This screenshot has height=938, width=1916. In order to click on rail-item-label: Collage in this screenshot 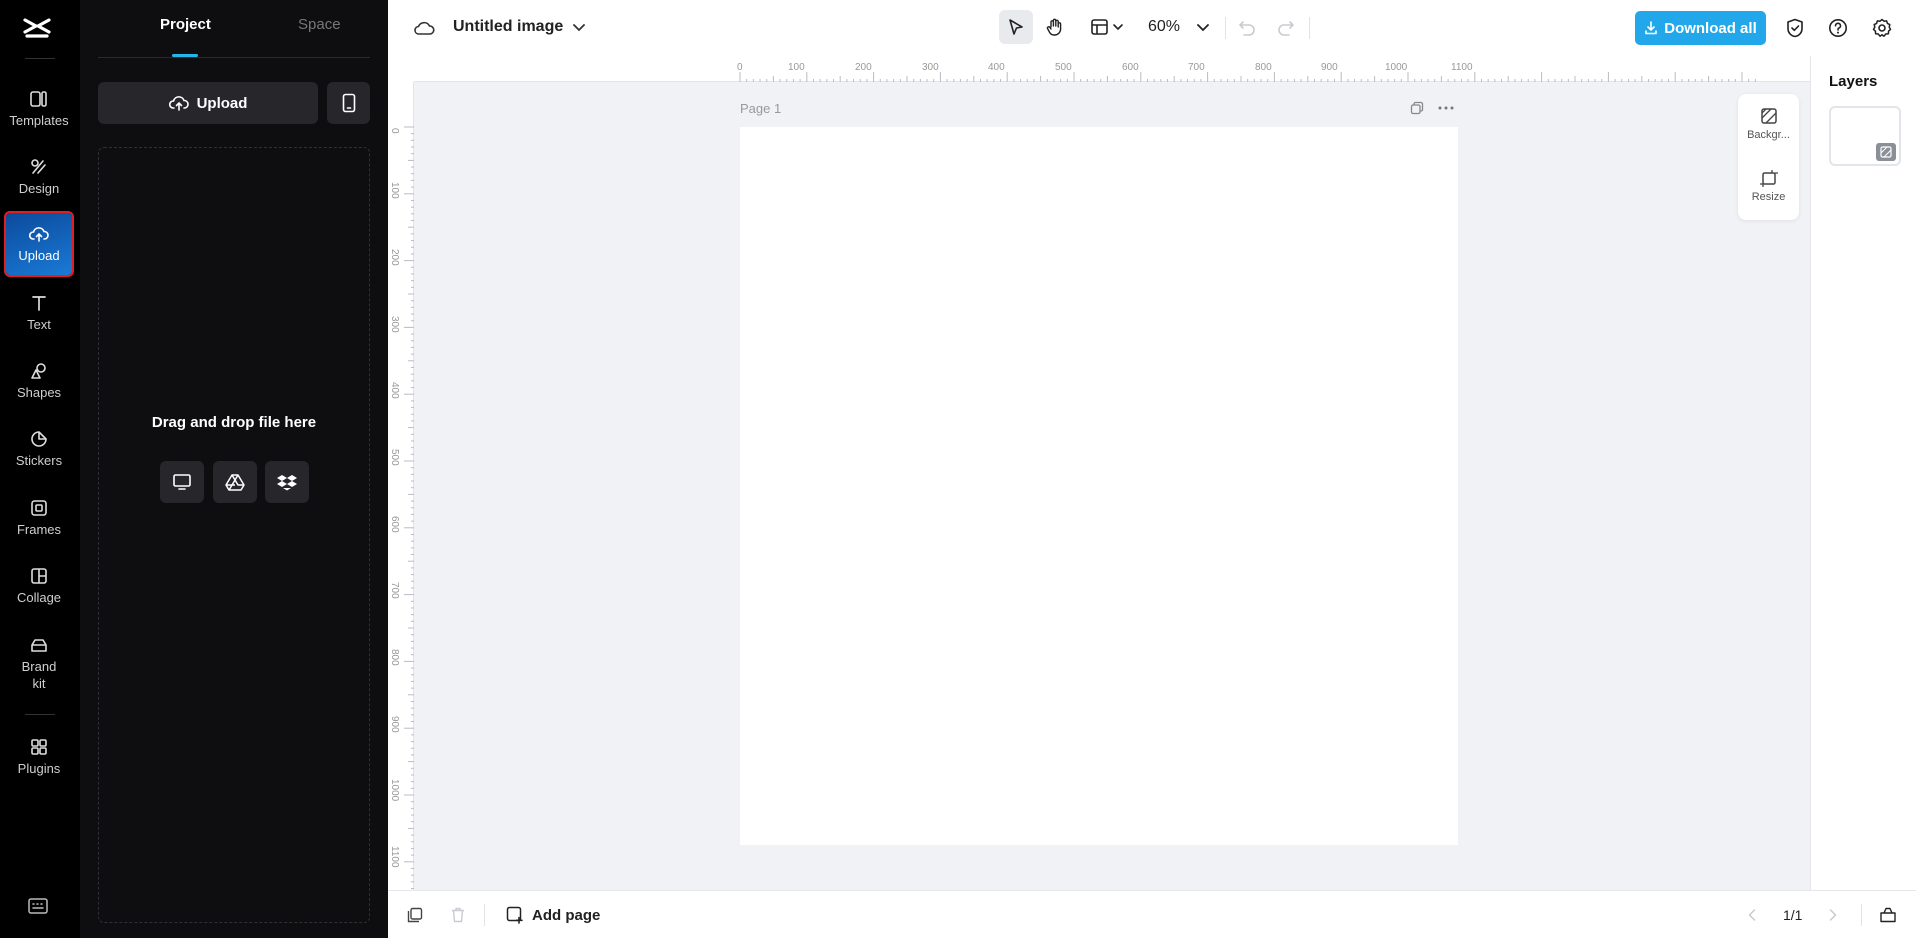, I will do `click(39, 597)`.